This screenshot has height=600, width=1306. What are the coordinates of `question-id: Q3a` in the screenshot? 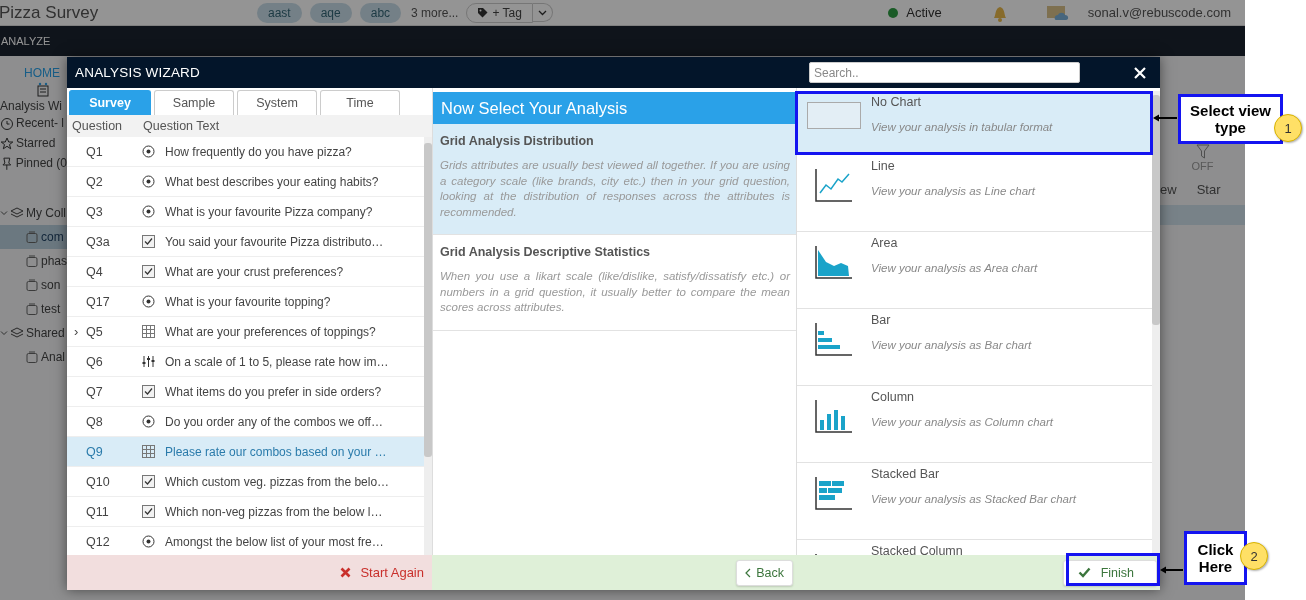 It's located at (98, 241).